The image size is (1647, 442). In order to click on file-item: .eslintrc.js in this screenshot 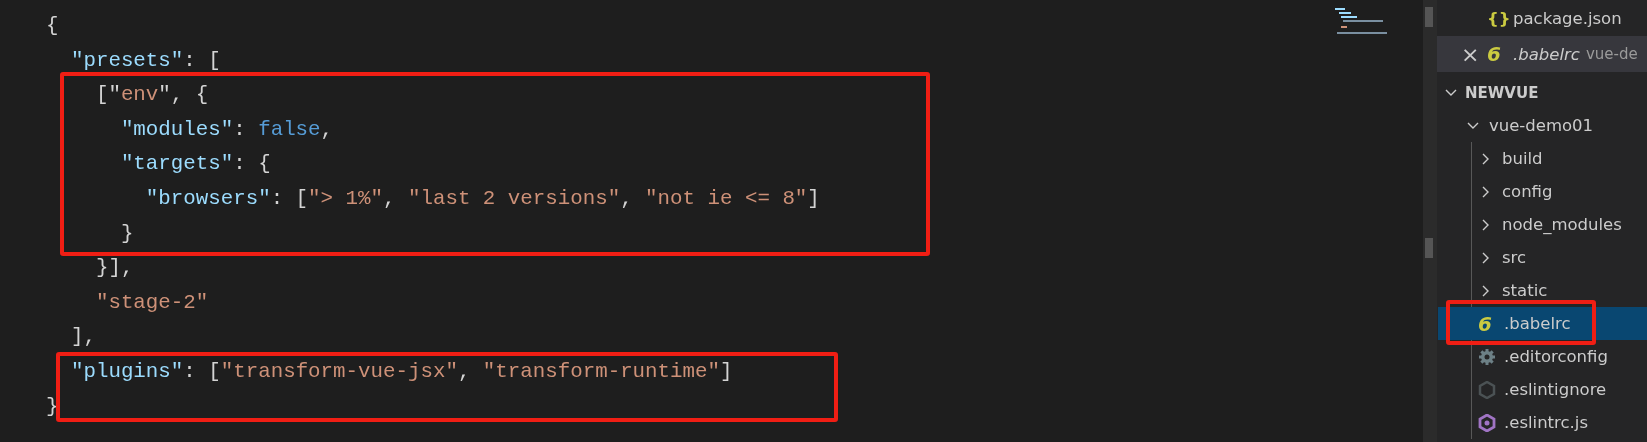, I will do `click(1542, 422)`.